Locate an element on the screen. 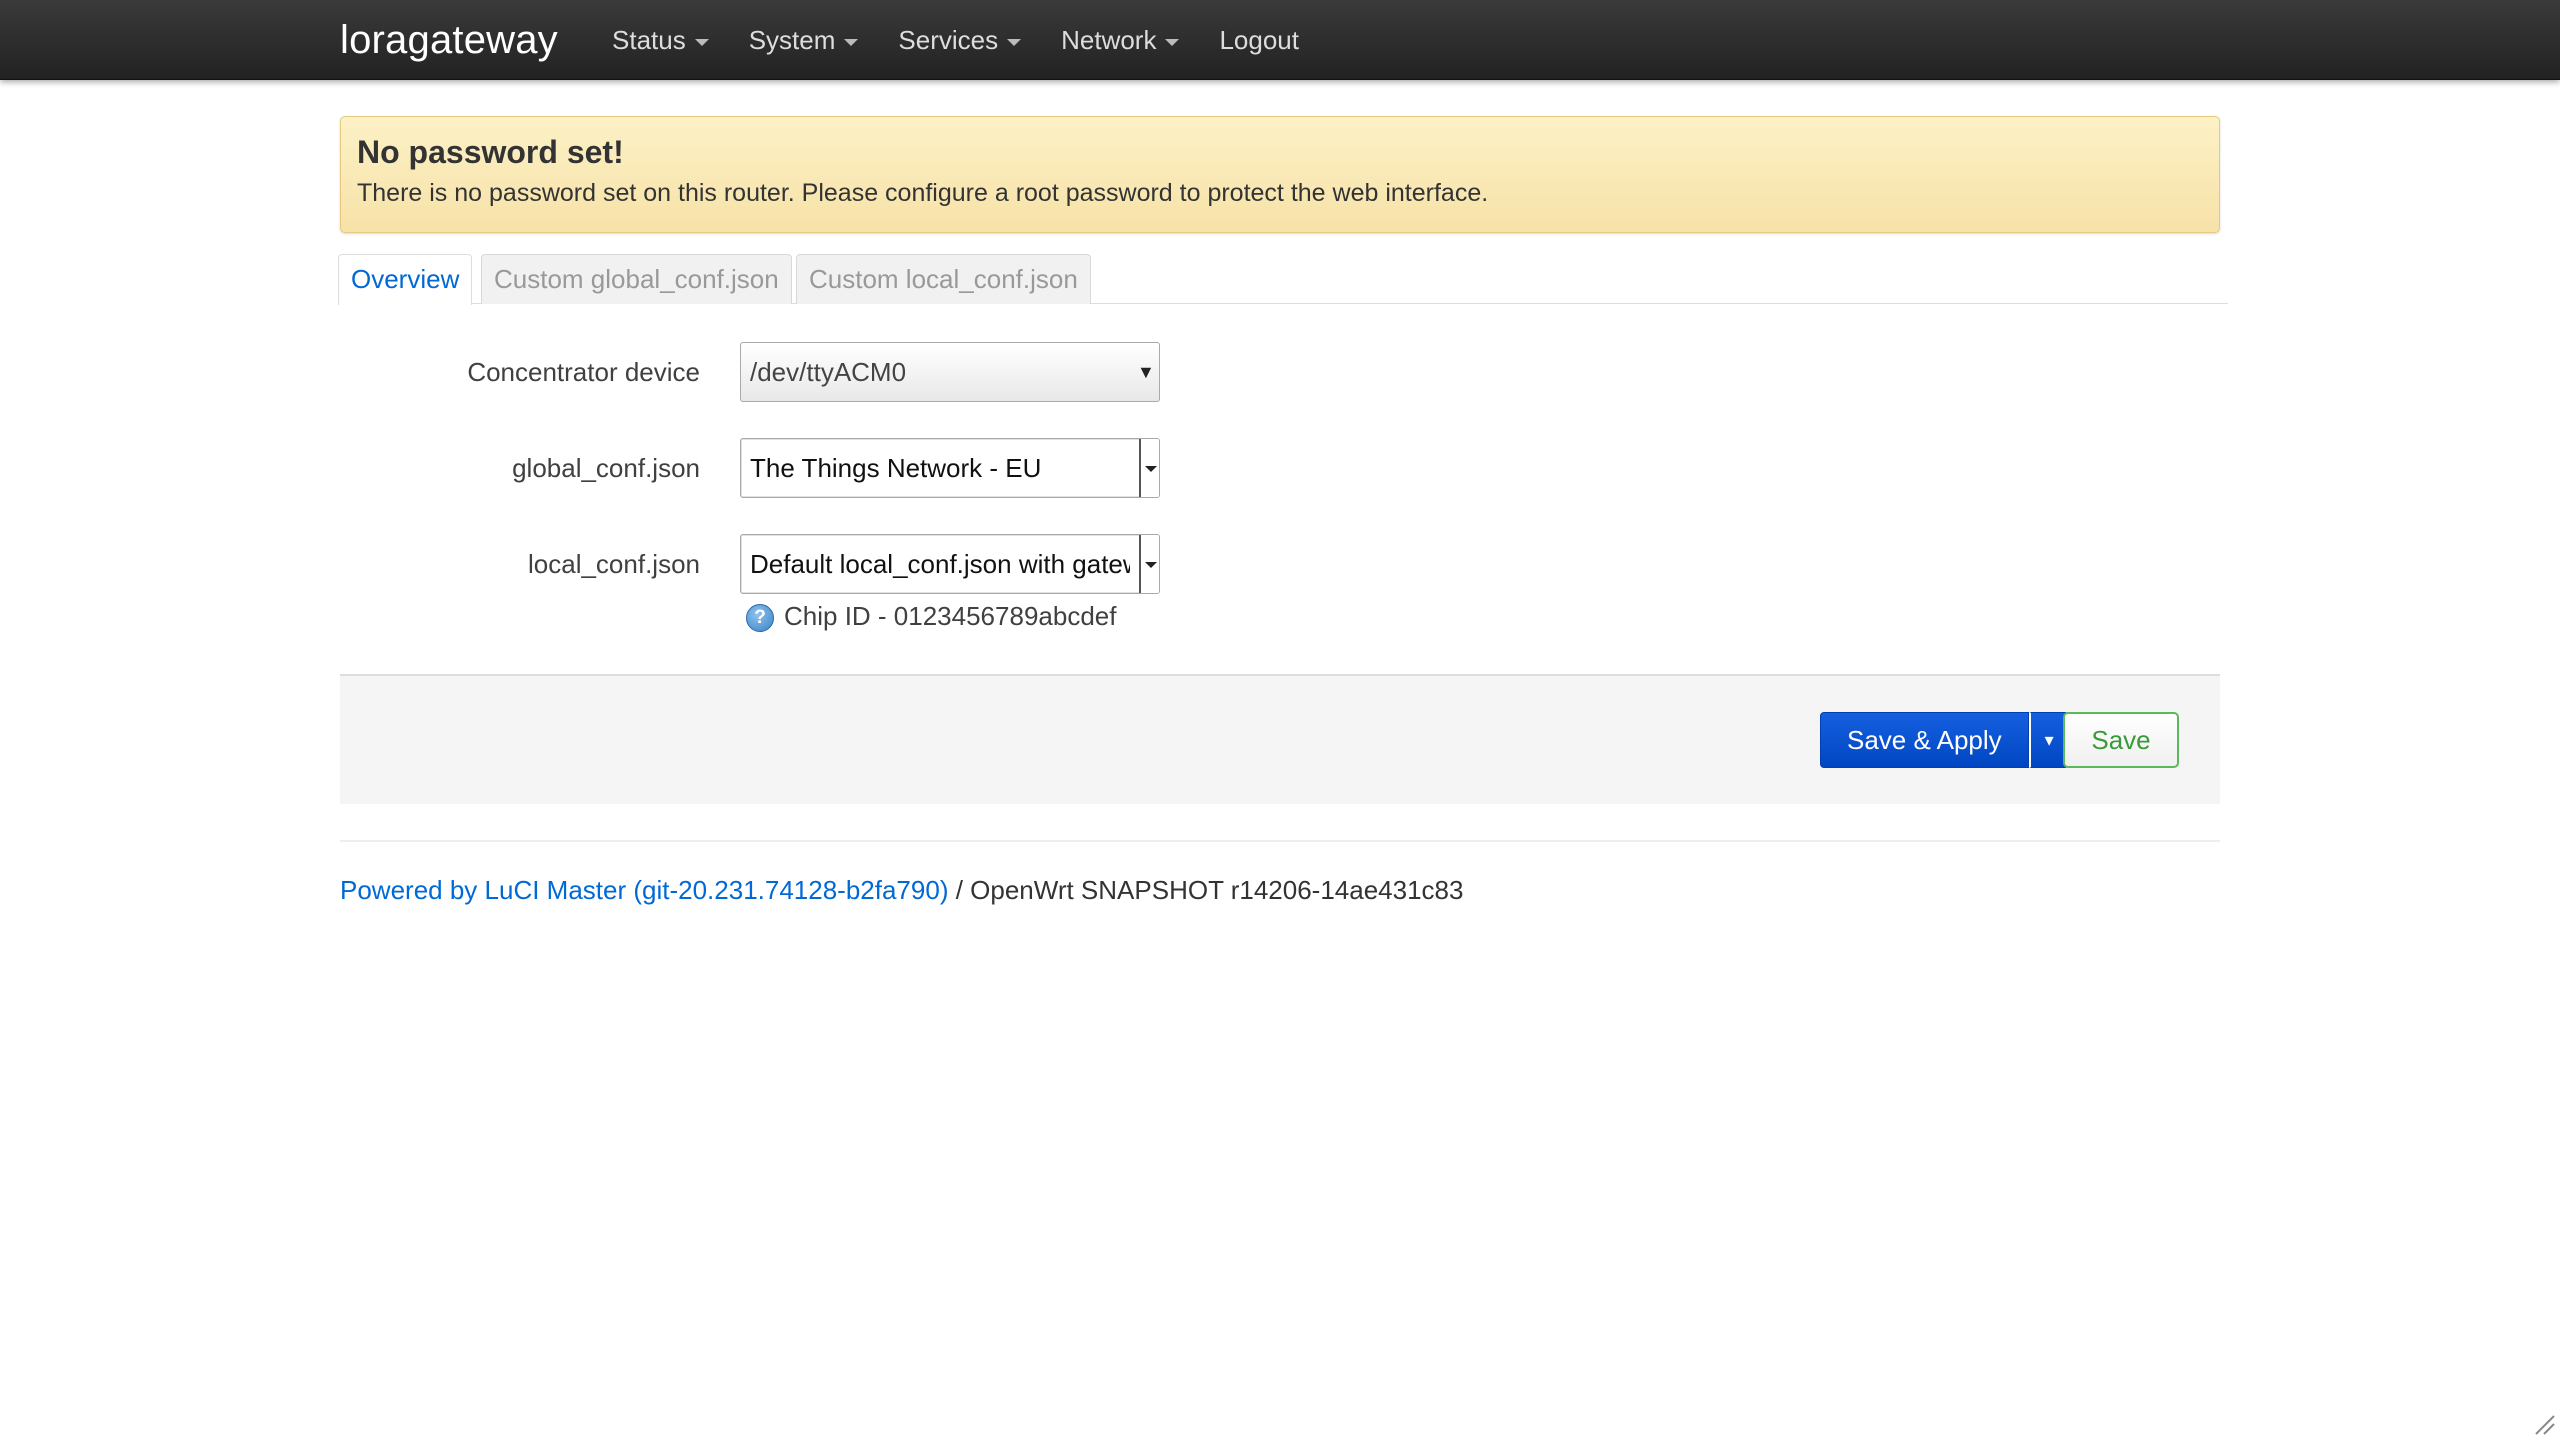 The height and width of the screenshot is (1440, 2560). global-conf-label: global_conf.json is located at coordinates (606, 468).